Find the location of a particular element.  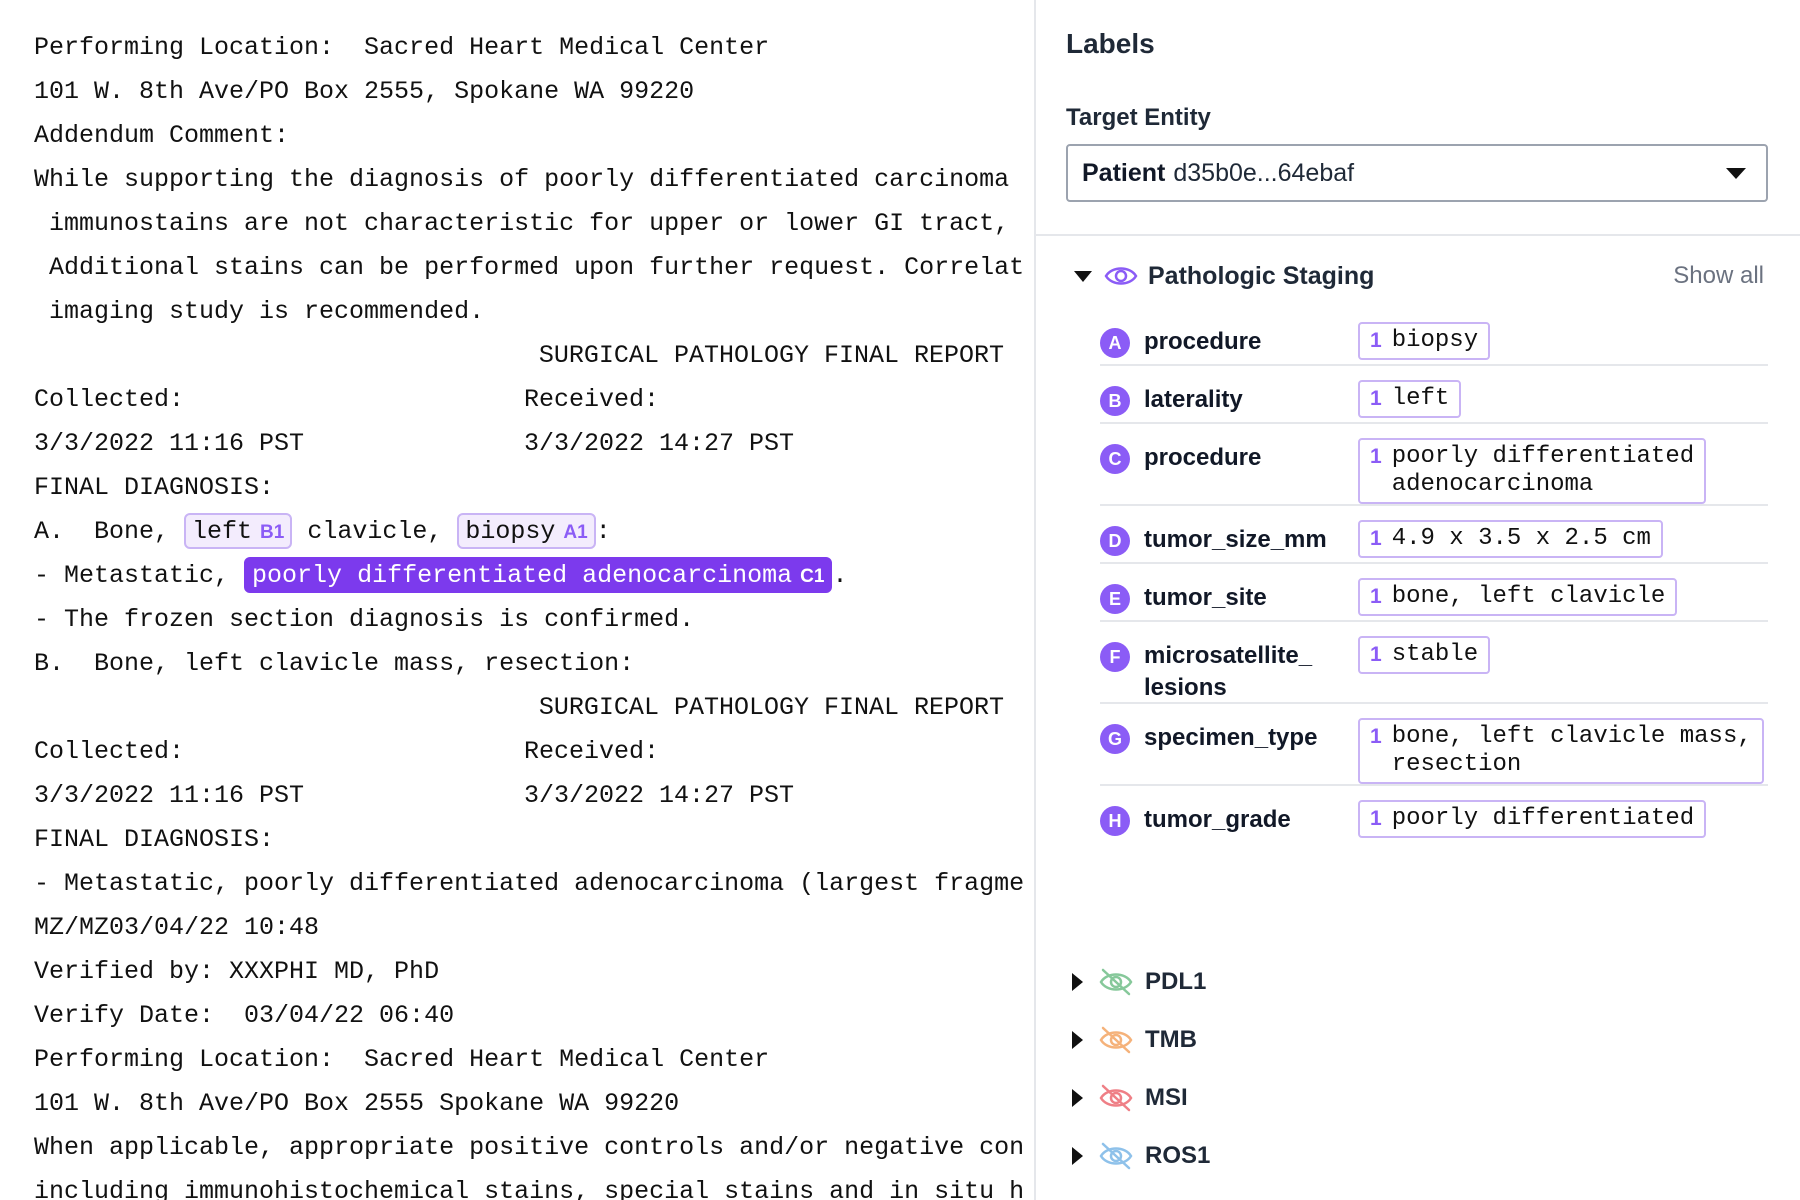

group-header-pdl1: PDL1 is located at coordinates (1139, 982).